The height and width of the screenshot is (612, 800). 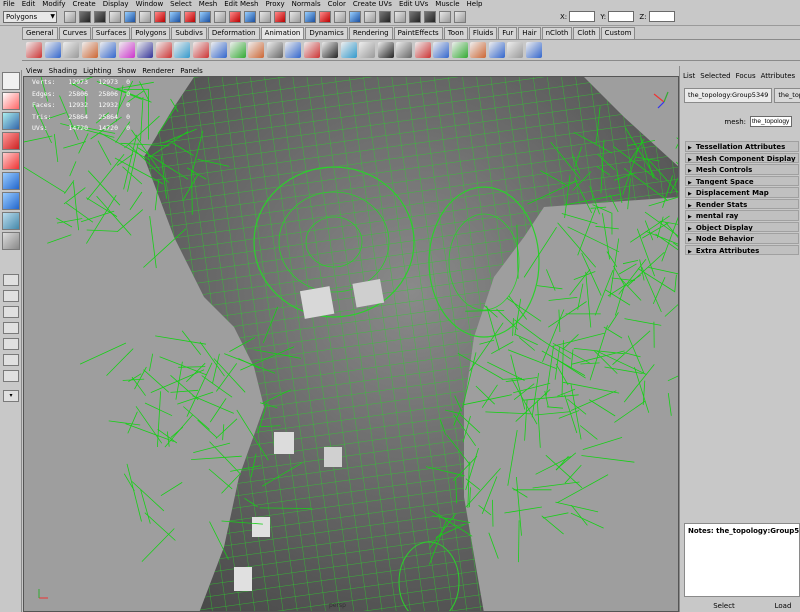 I want to click on ipr-render-icon, so click(x=415, y=17).